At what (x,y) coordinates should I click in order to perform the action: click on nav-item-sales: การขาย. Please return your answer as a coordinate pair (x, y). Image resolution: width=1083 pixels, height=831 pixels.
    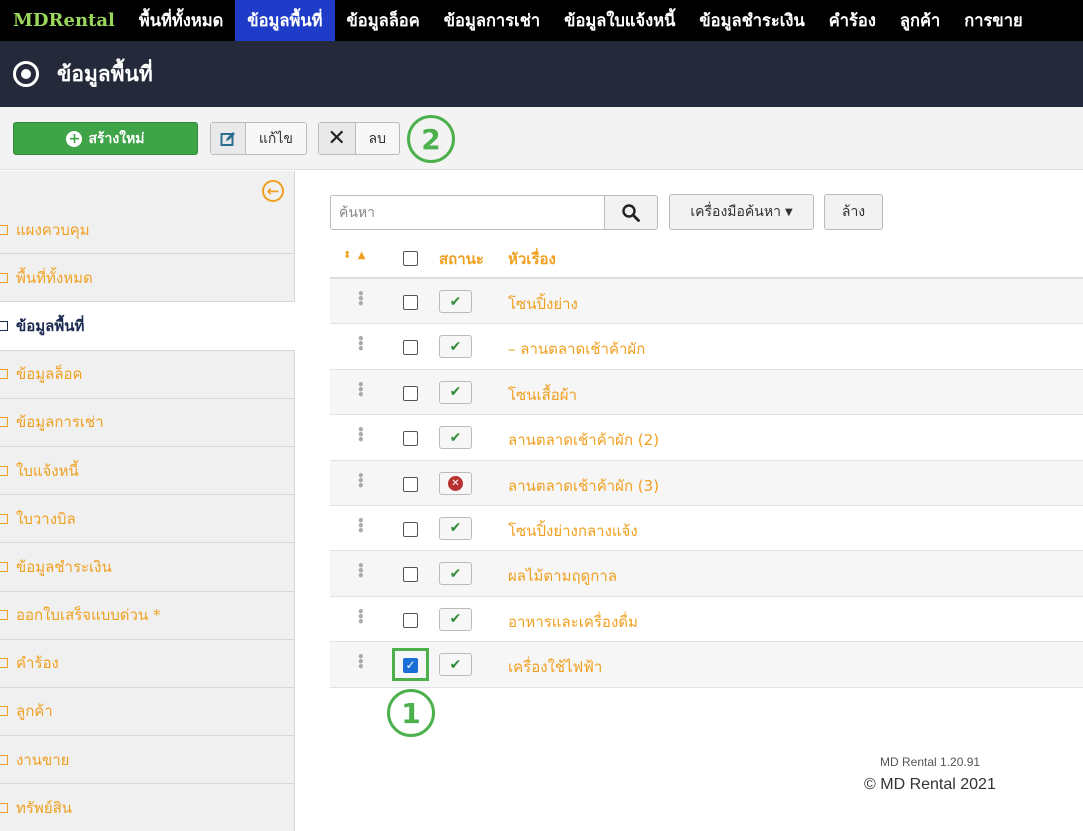
    Looking at the image, I should click on (993, 20).